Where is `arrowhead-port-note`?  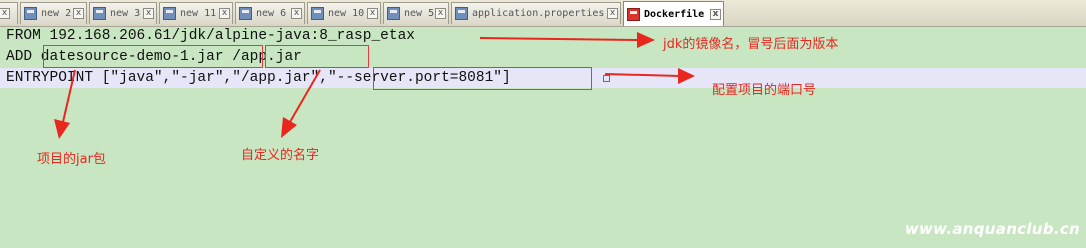 arrowhead-port-note is located at coordinates (686, 76).